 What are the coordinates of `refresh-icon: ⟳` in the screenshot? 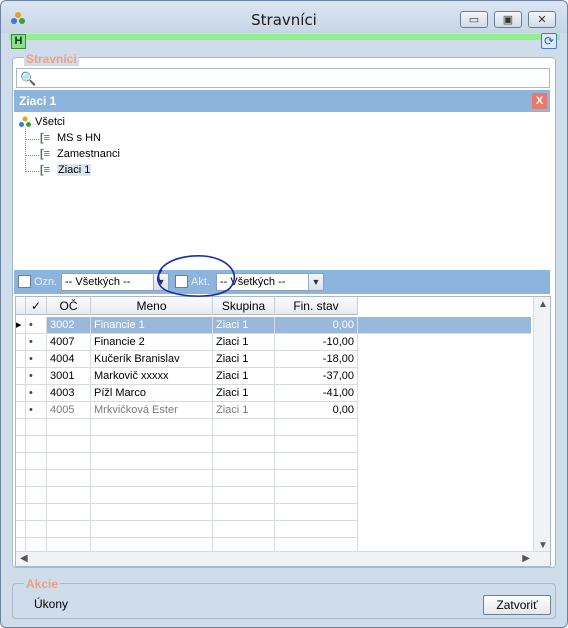 It's located at (549, 41).